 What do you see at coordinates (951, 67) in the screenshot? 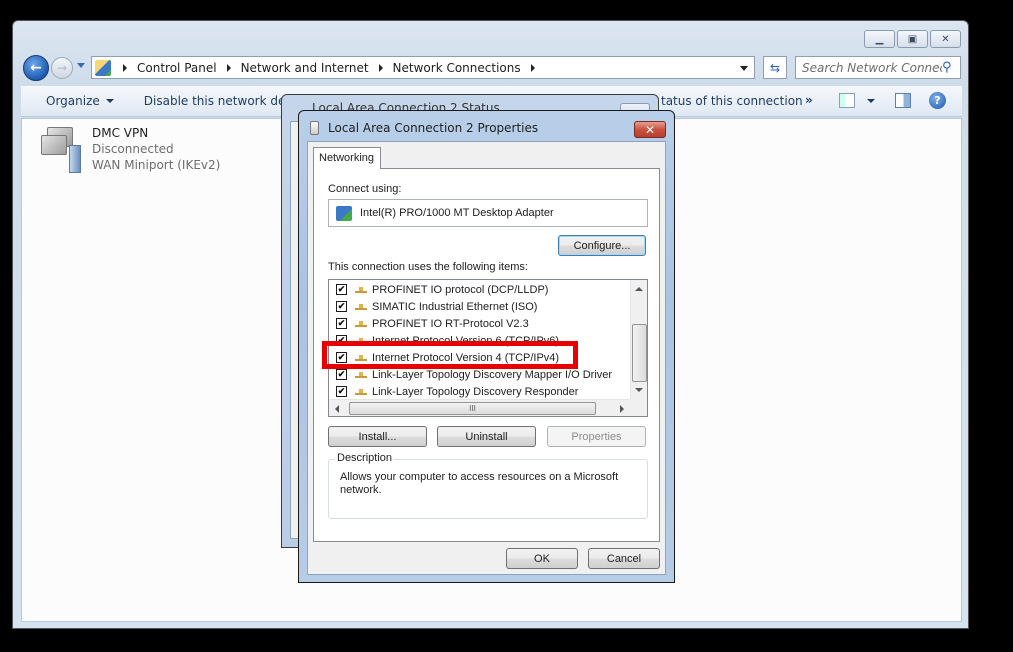
I see `search-icon: ⚲` at bounding box center [951, 67].